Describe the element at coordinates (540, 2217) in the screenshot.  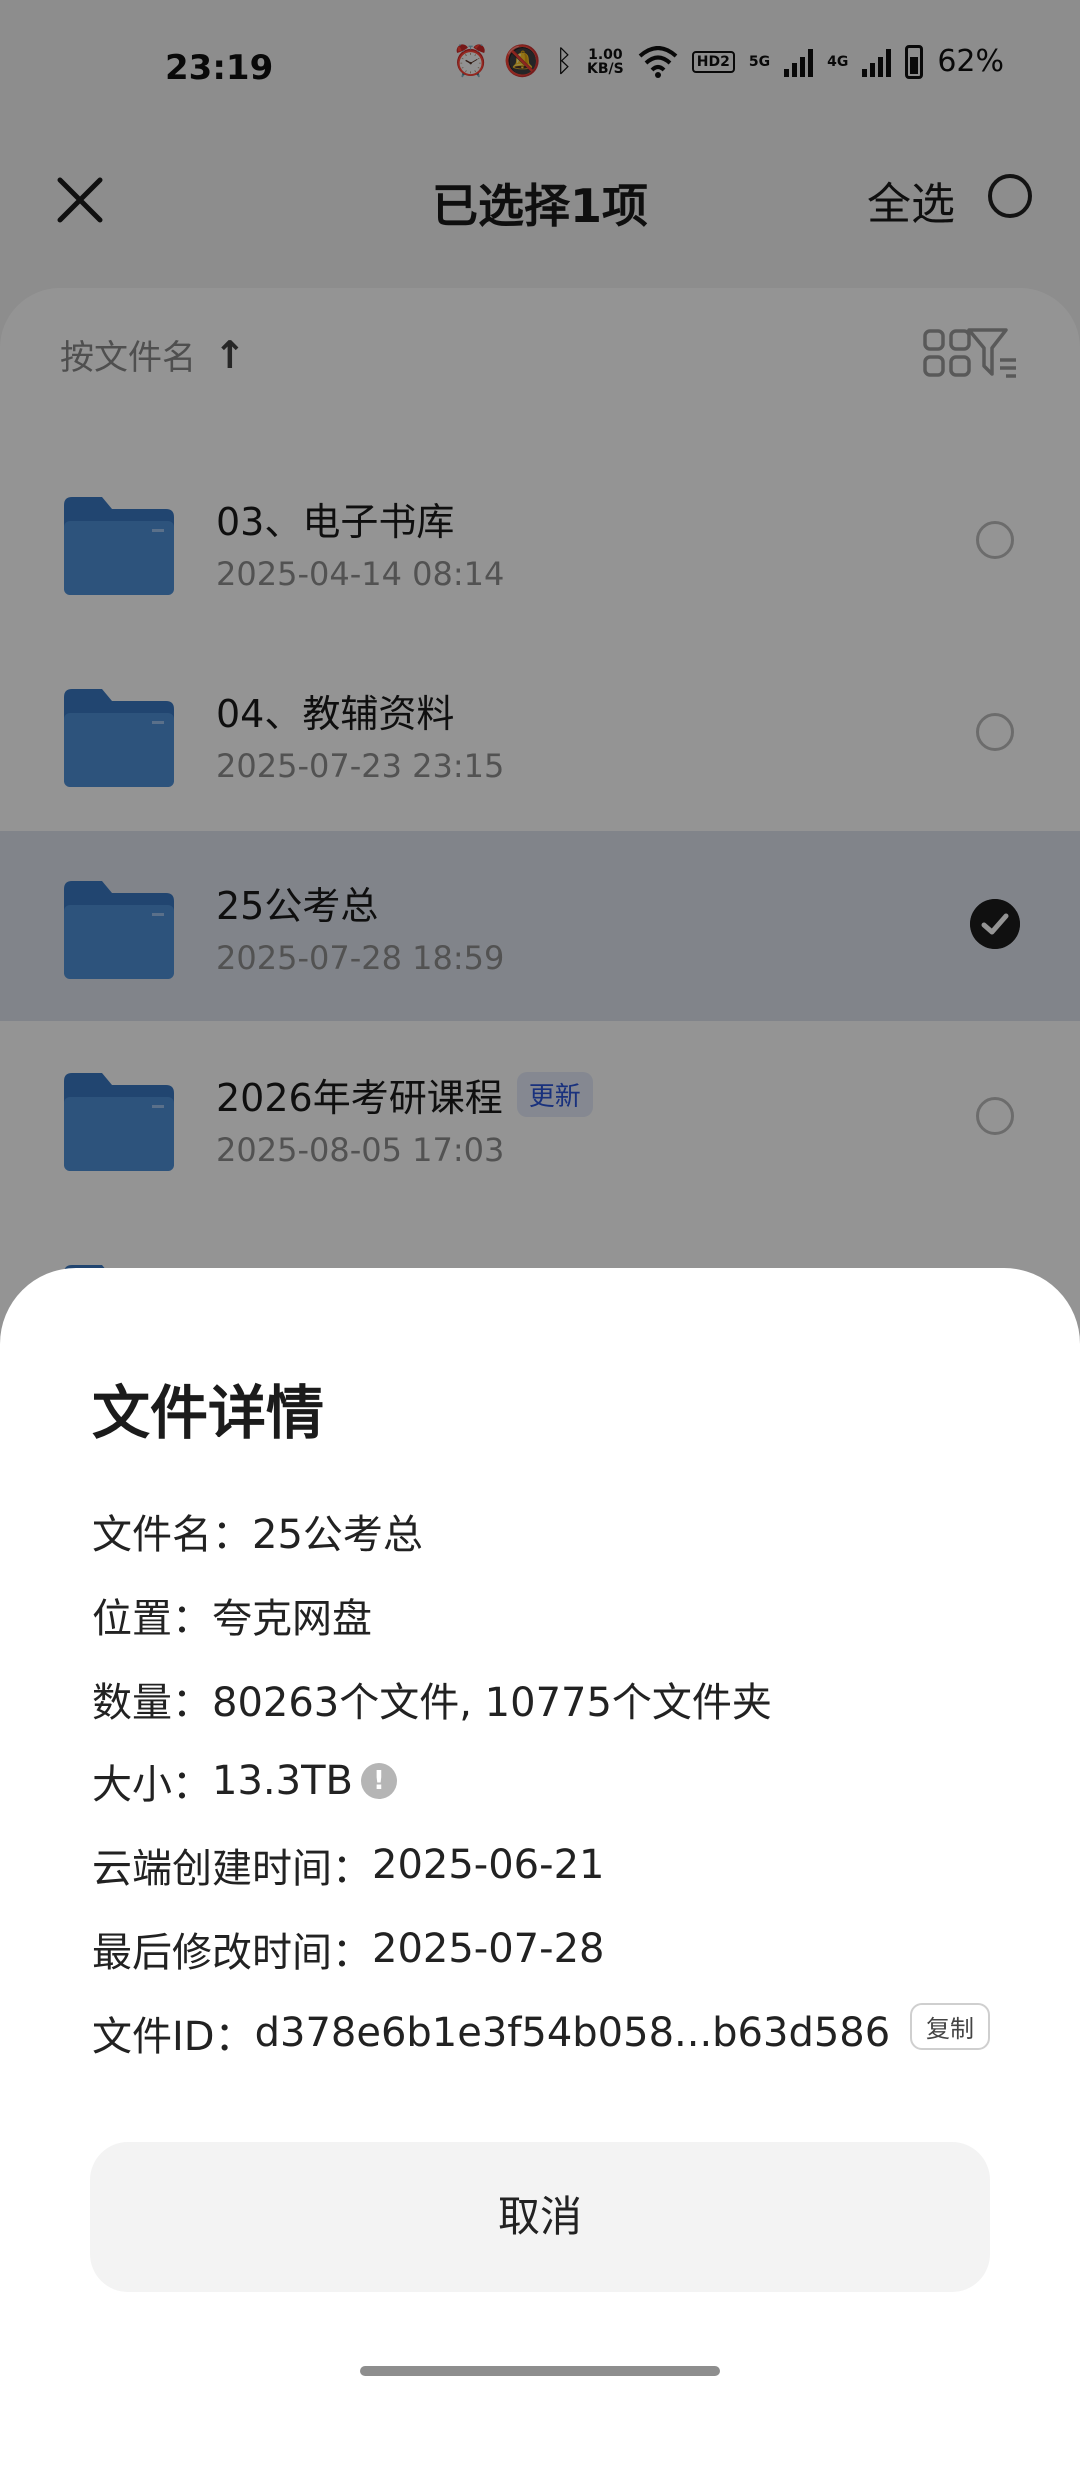
I see `cancel-button: 取消` at that location.